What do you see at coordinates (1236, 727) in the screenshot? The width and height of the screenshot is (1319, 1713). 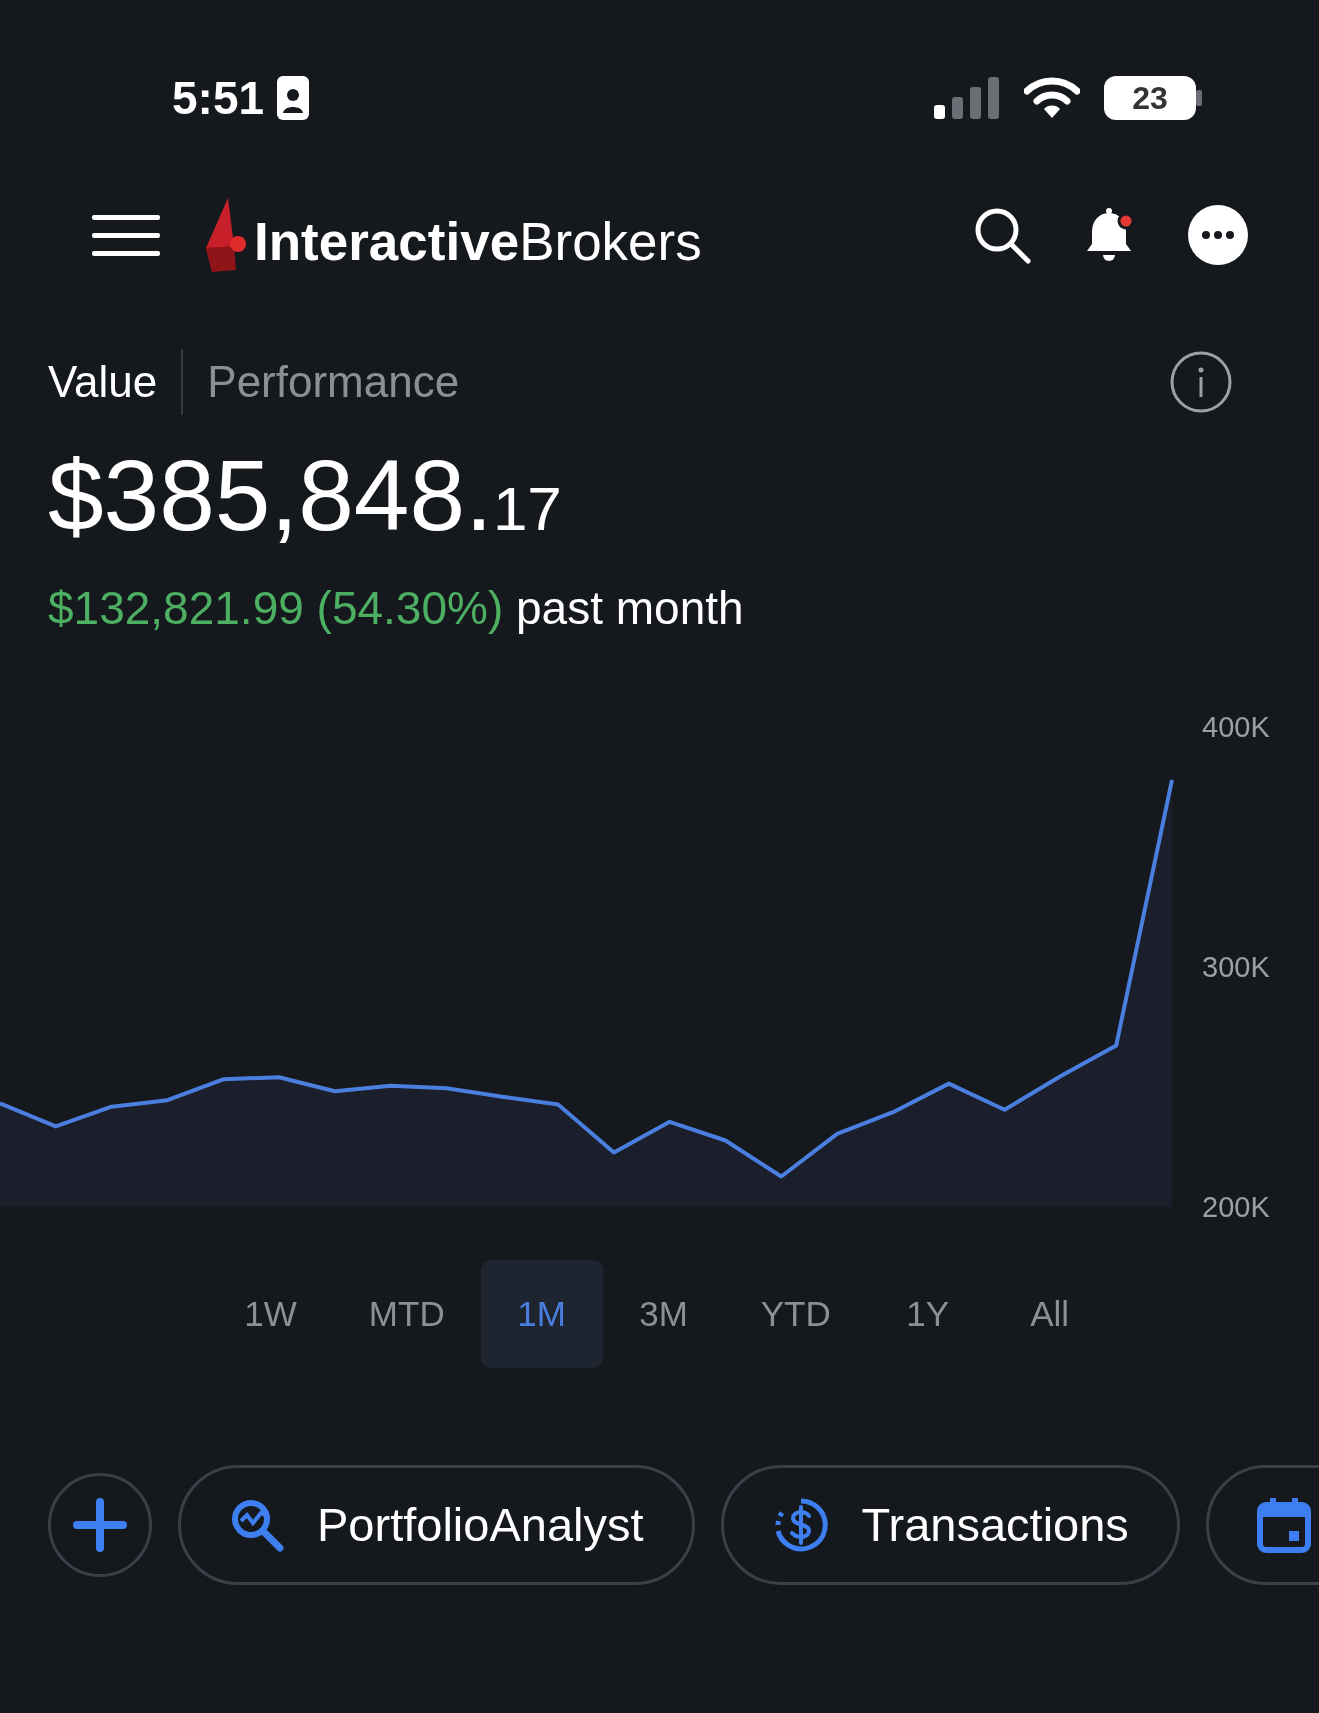 I see `axis-tick-label: 400K` at bounding box center [1236, 727].